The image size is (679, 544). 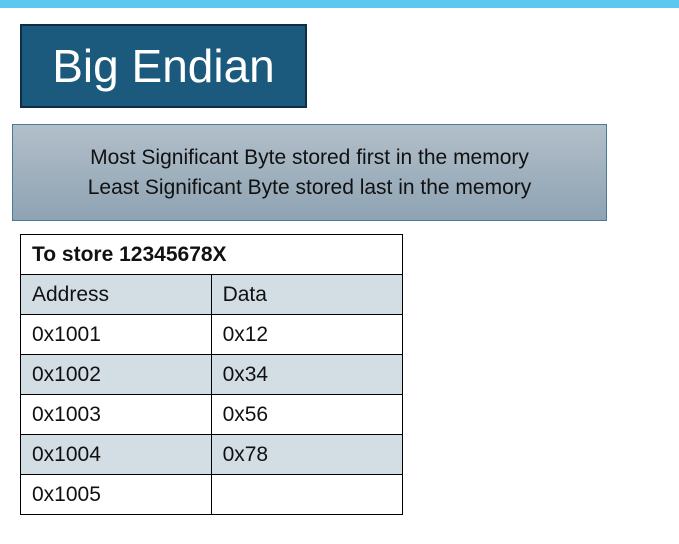 I want to click on table-caption: To store 12345678X, so click(x=211, y=254).